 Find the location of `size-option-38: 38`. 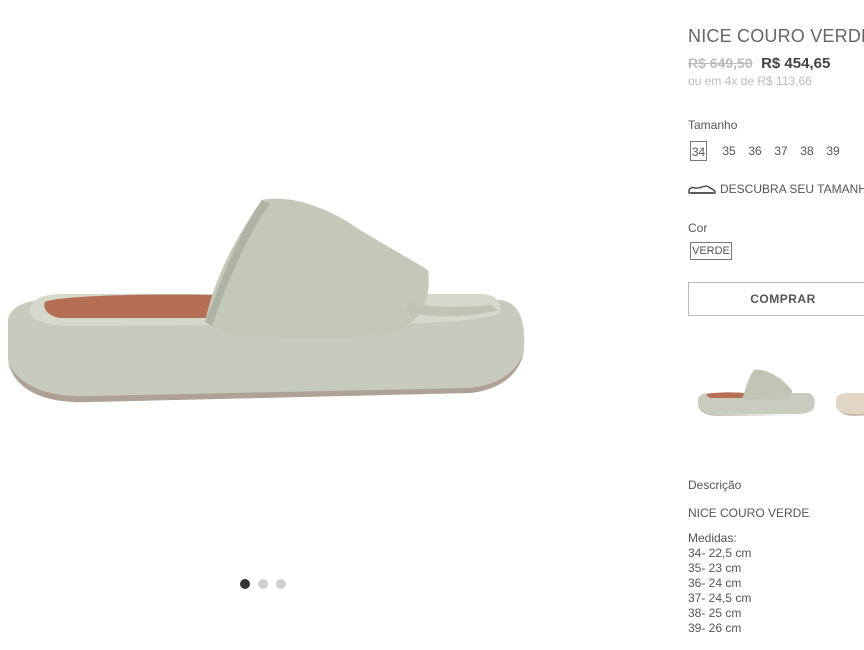

size-option-38: 38 is located at coordinates (807, 151).